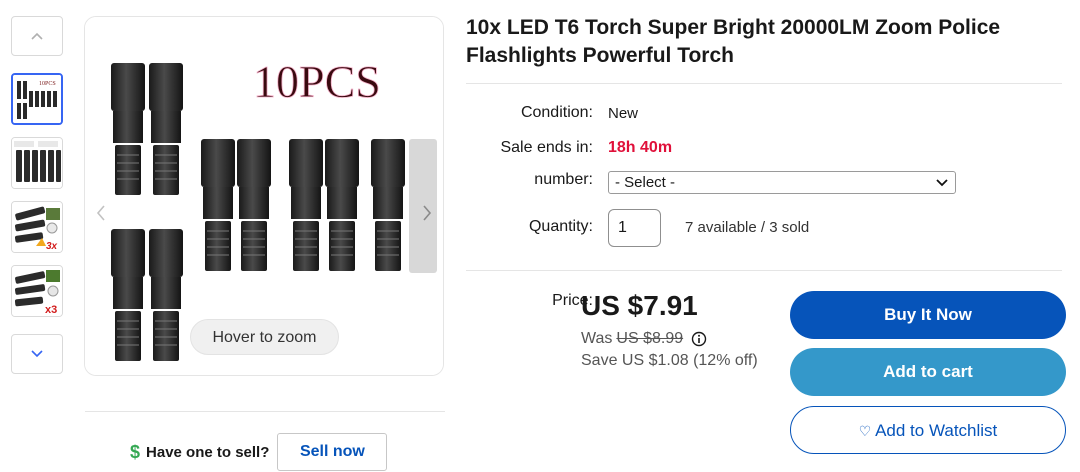  I want to click on buy-it-now-button: Buy It Now, so click(928, 315).